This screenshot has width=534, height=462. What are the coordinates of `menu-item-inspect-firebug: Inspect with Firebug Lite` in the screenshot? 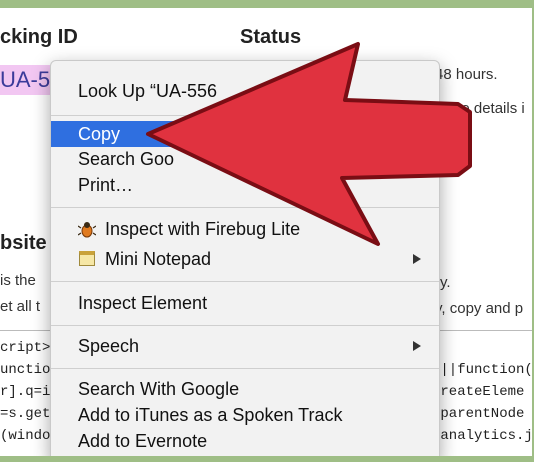 It's located at (245, 229).